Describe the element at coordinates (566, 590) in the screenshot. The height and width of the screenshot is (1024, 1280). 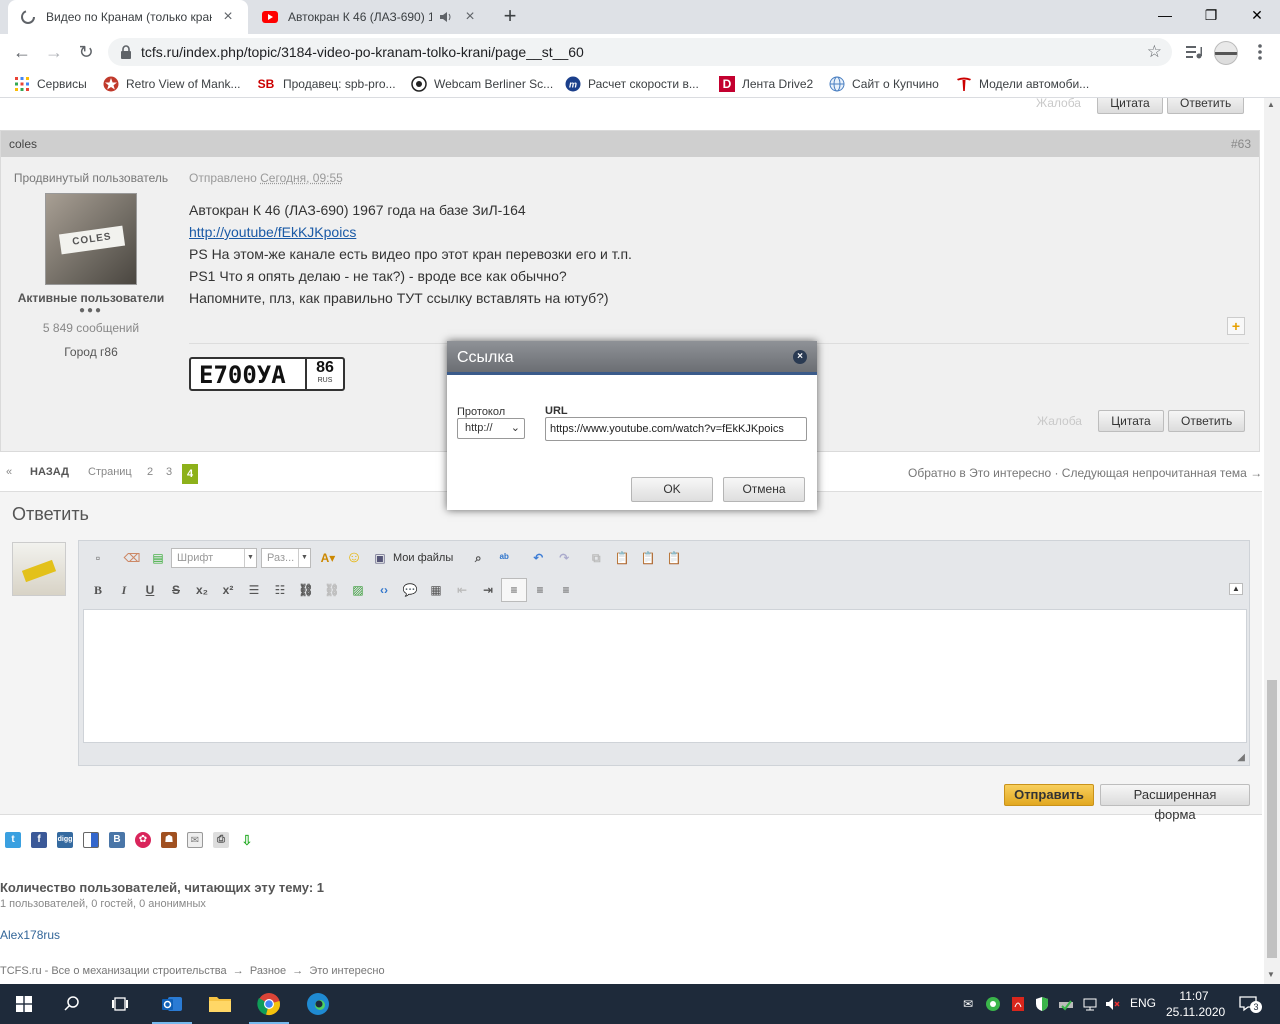
I see `align-right-icon: ≡` at that location.